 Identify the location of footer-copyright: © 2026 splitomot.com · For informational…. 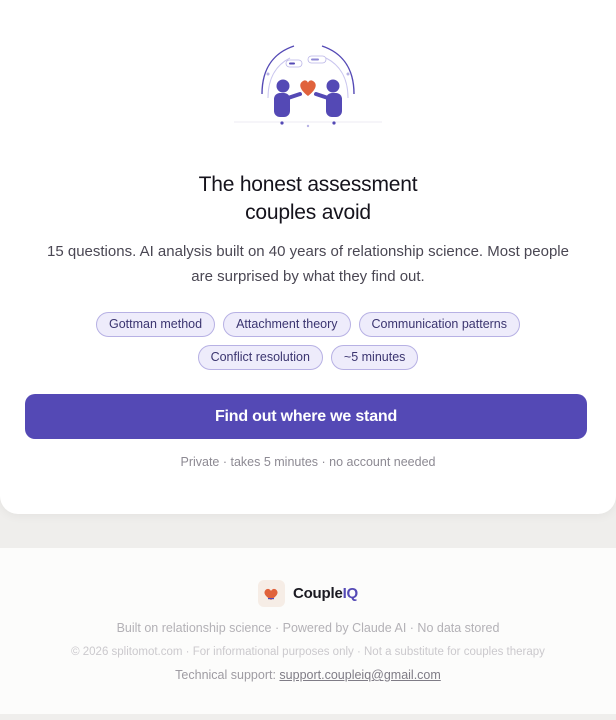
(308, 652).